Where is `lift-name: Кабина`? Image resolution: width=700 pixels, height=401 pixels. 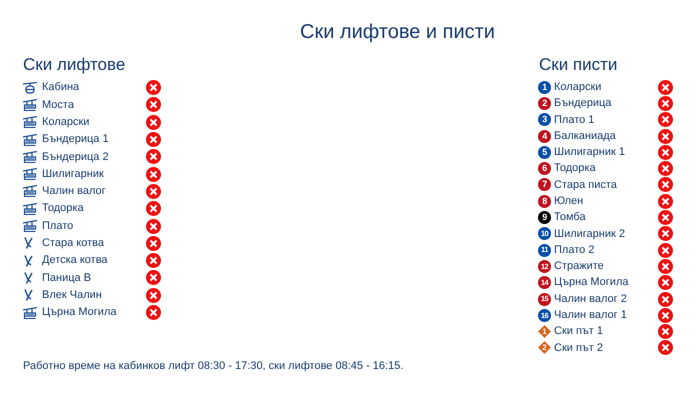
lift-name: Кабина is located at coordinates (61, 88).